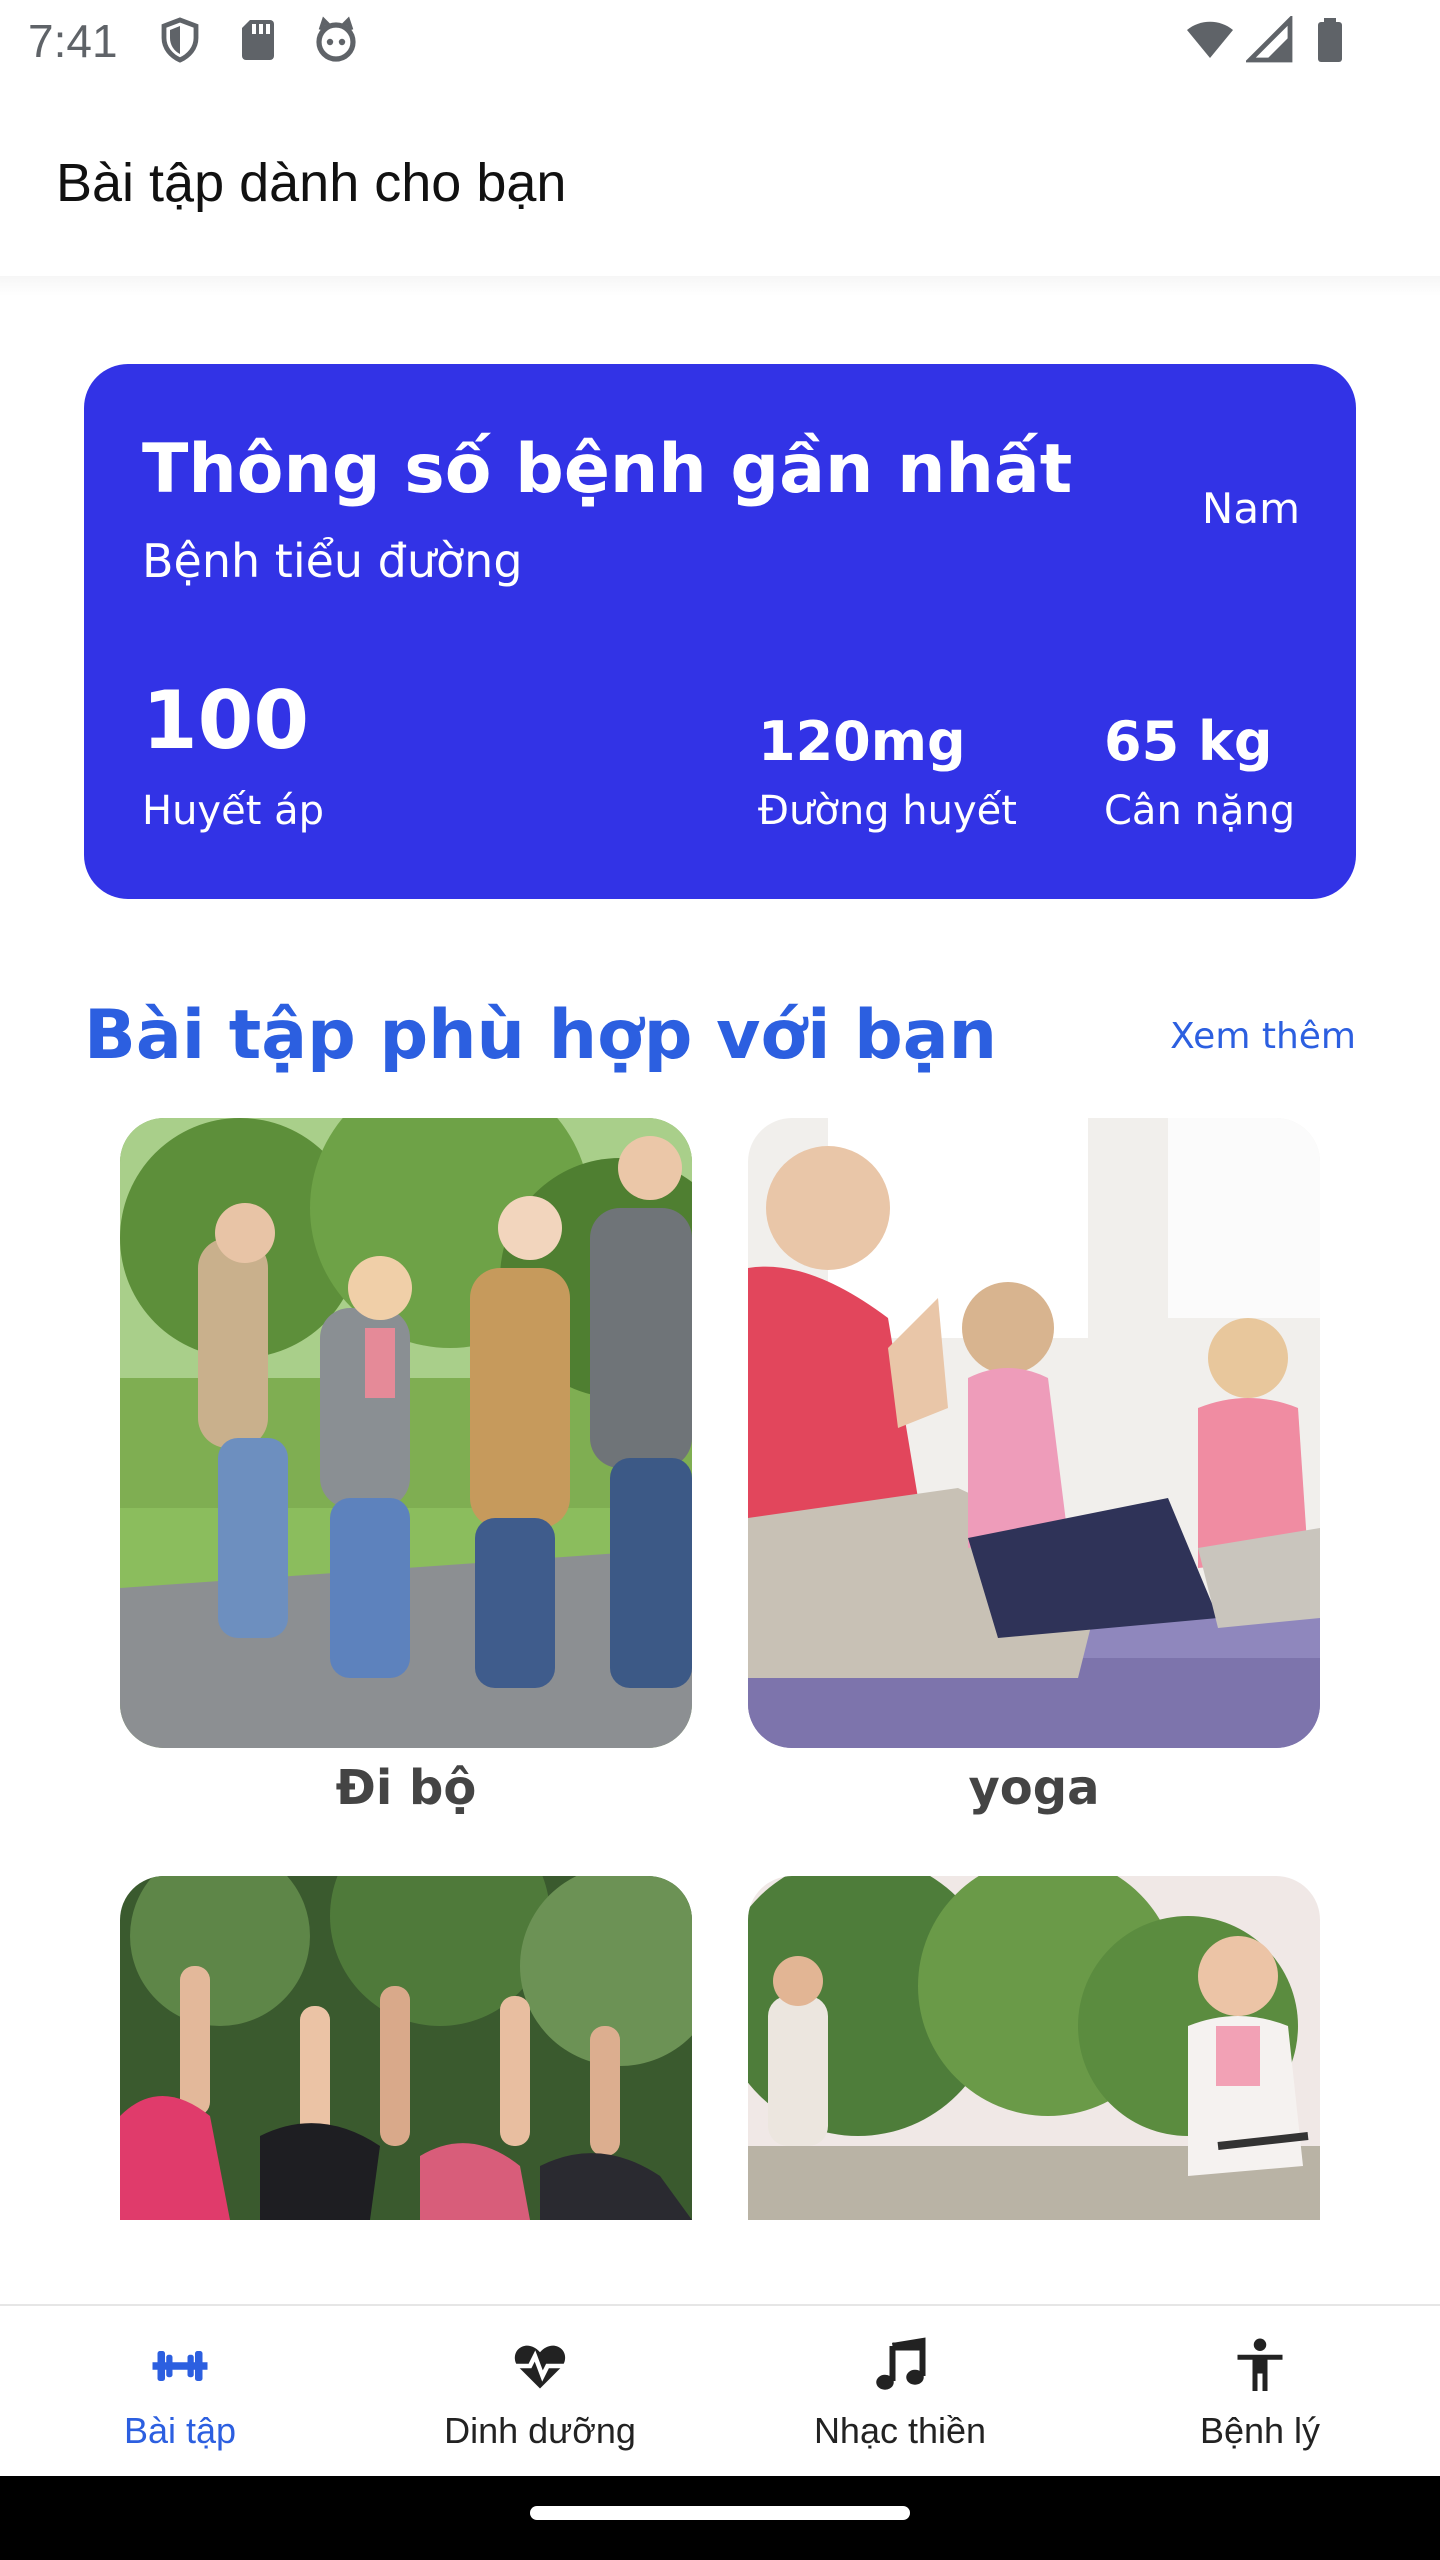  Describe the element at coordinates (1034, 2048) in the screenshot. I see `cycling-photo` at that location.